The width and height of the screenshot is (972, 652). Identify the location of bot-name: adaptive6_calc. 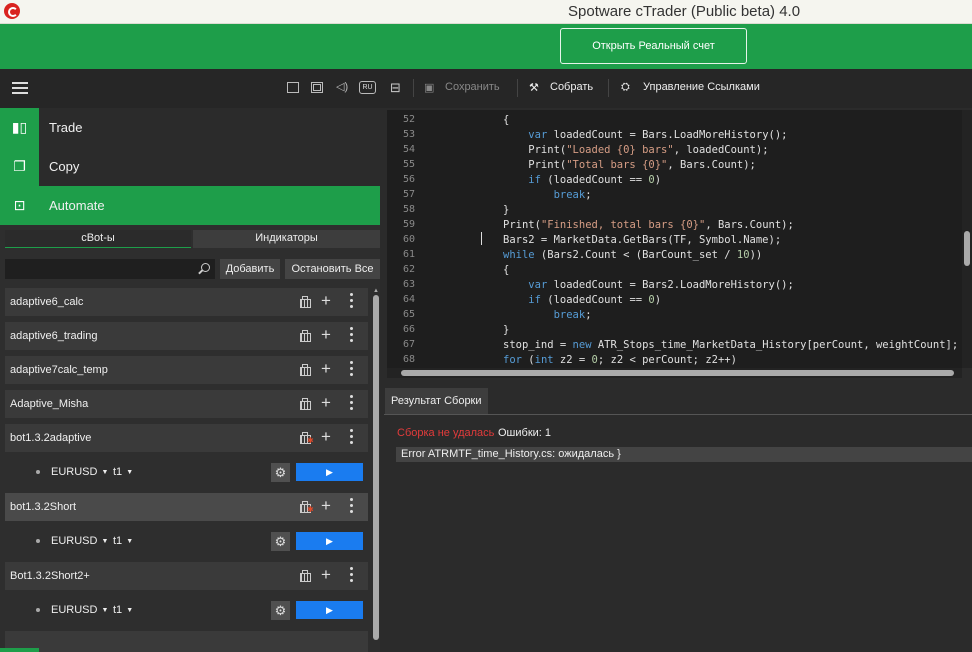
(47, 302).